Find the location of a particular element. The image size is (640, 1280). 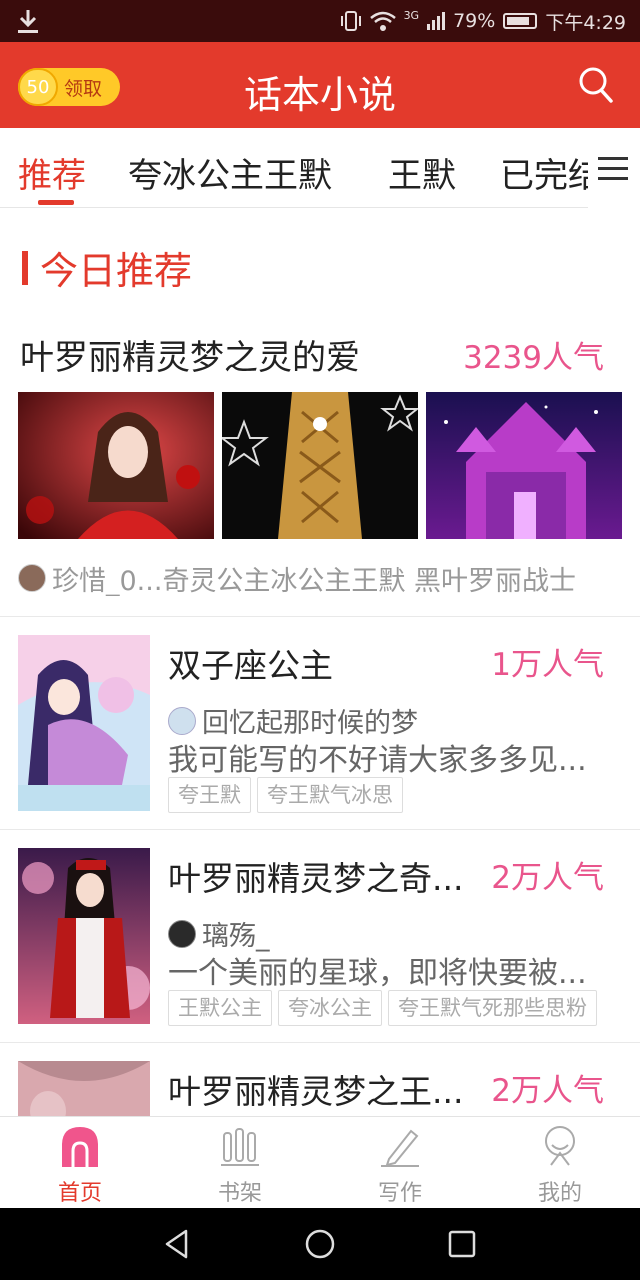

battery-icon is located at coordinates (520, 21).